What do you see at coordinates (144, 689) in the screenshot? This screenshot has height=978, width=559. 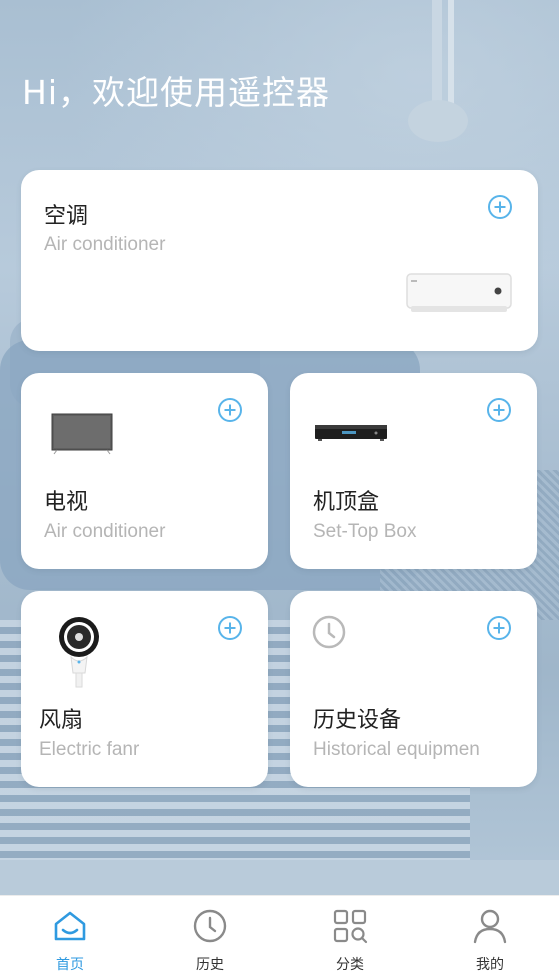 I see `device-card-fan: 风扇 Electric fanr` at bounding box center [144, 689].